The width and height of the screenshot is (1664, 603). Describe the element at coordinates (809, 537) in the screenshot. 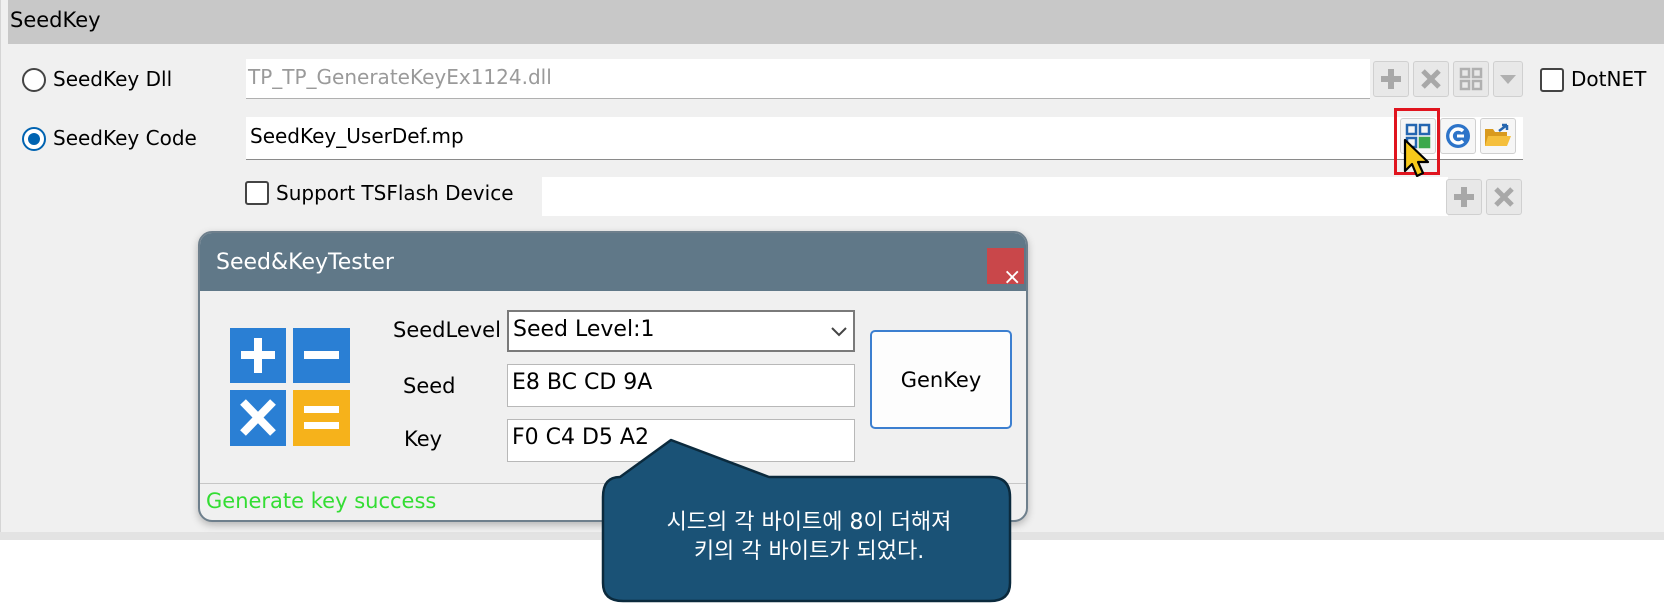

I see `callout-text: 시드의 각 바이트에 8이 더해져 키의 각 바이트가 되었다.` at that location.